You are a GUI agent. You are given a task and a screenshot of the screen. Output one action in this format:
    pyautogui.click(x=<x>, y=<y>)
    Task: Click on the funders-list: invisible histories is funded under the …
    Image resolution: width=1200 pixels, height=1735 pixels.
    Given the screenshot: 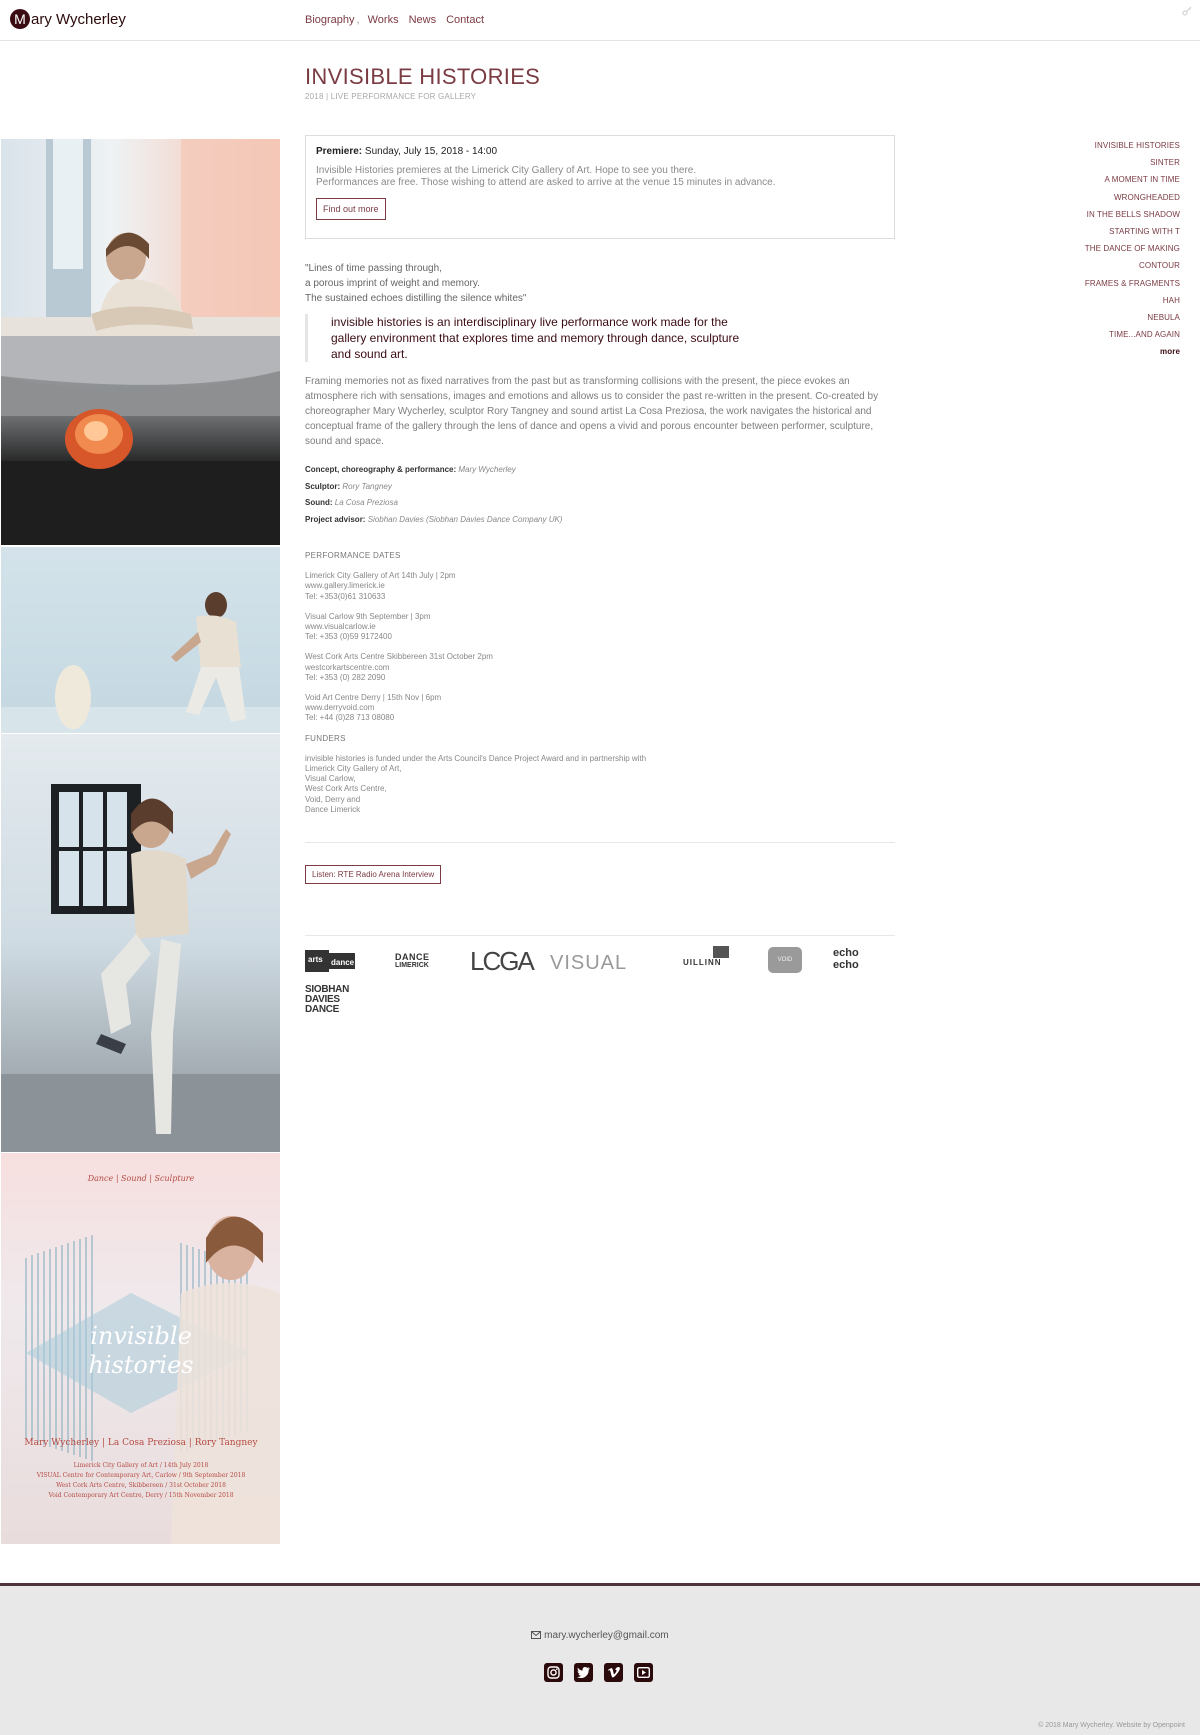 What is the action you would take?
    pyautogui.click(x=475, y=784)
    